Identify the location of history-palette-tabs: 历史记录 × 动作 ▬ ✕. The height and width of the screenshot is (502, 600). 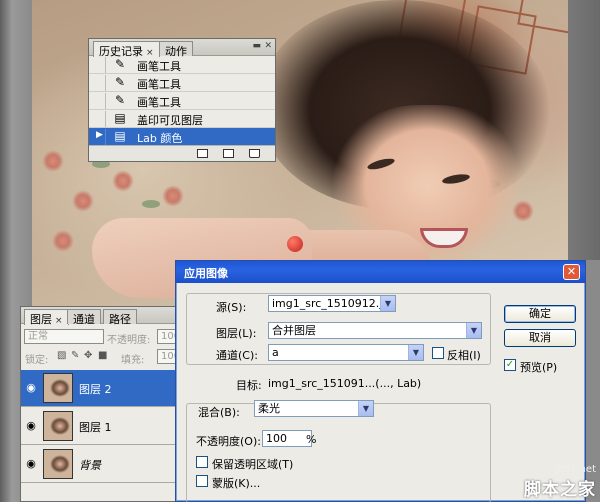
(182, 48).